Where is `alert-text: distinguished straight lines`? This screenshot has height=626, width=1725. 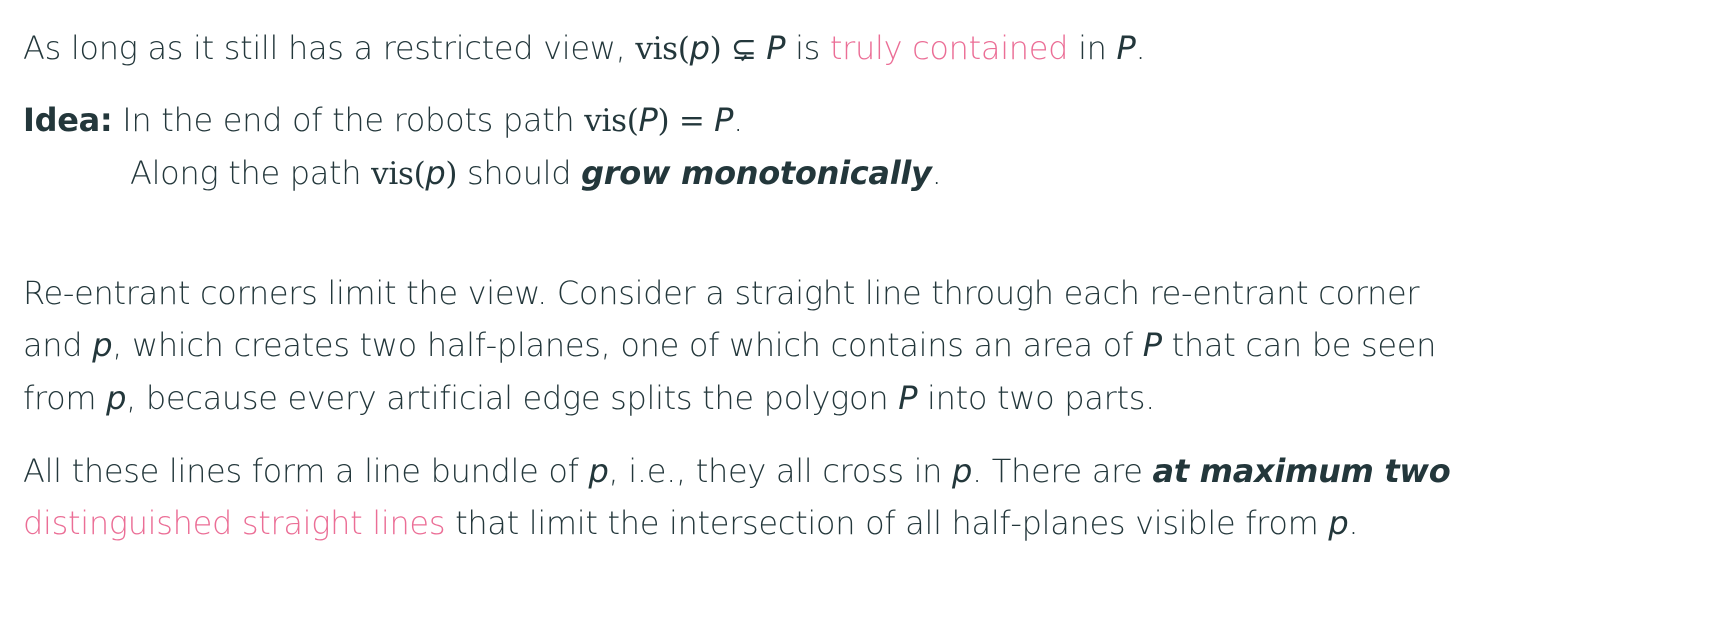 alert-text: distinguished straight lines is located at coordinates (234, 523).